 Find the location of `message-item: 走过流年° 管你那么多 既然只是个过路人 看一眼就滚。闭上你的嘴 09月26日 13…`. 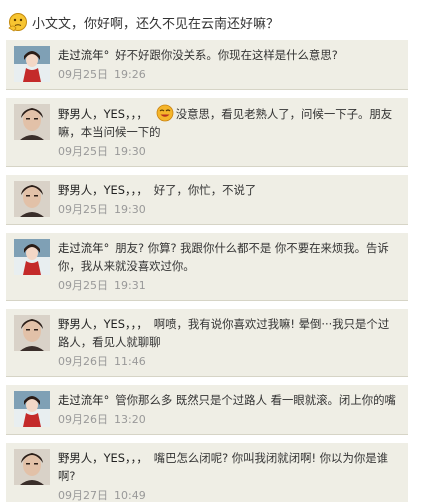

message-item: 走过流年° 管你那么多 既然只是个过路人 看一眼就滚。闭上你的嘴 09月26日 13… is located at coordinates (207, 410).